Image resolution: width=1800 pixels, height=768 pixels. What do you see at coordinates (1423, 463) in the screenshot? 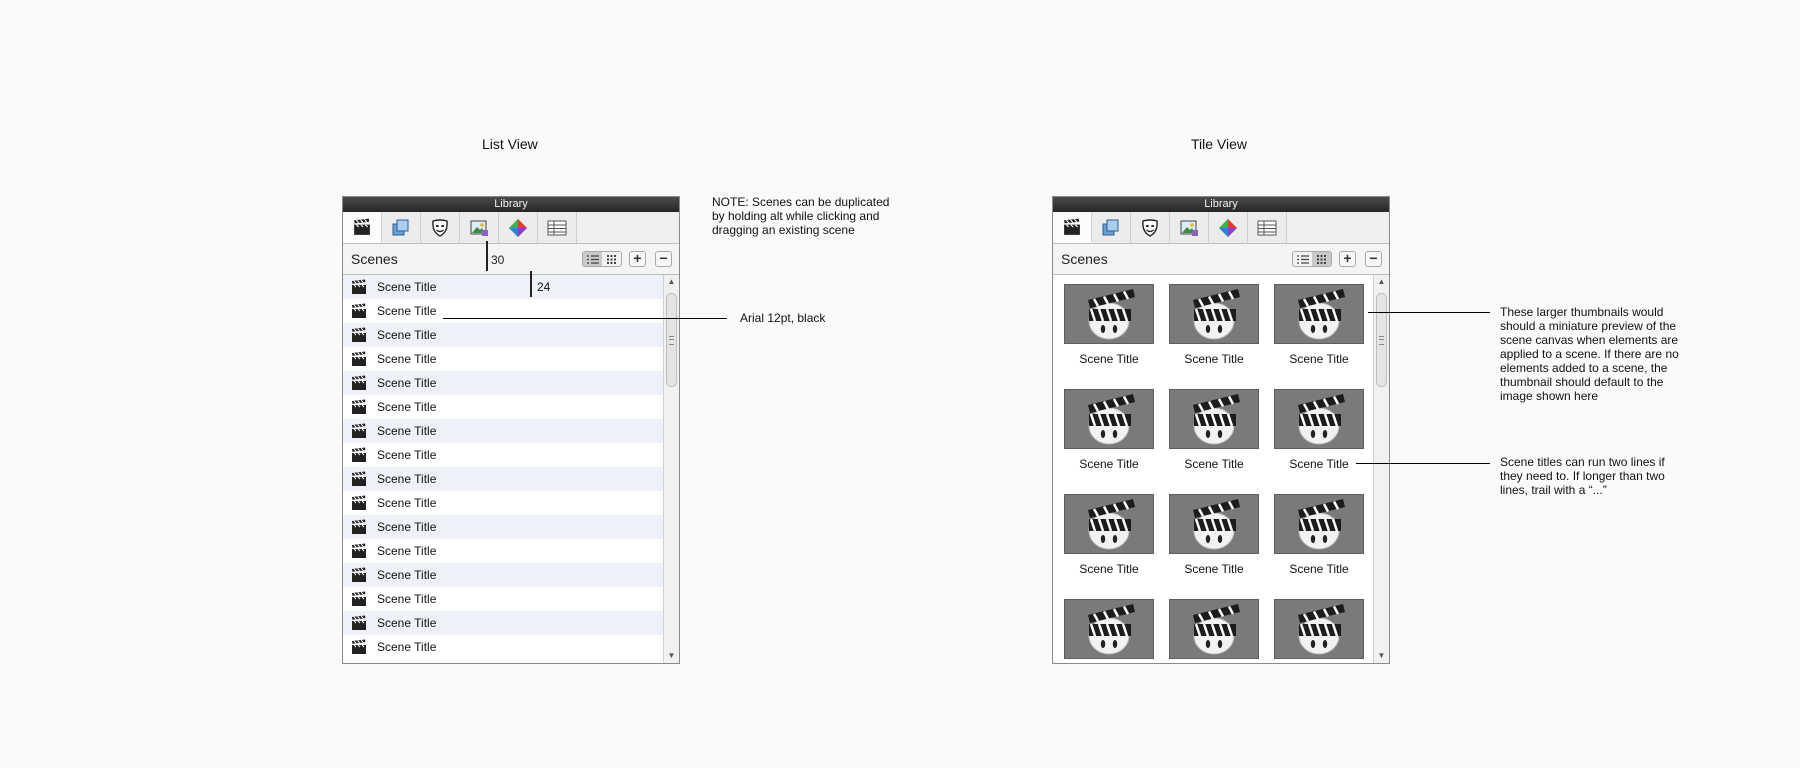
I see `title-note-leader` at bounding box center [1423, 463].